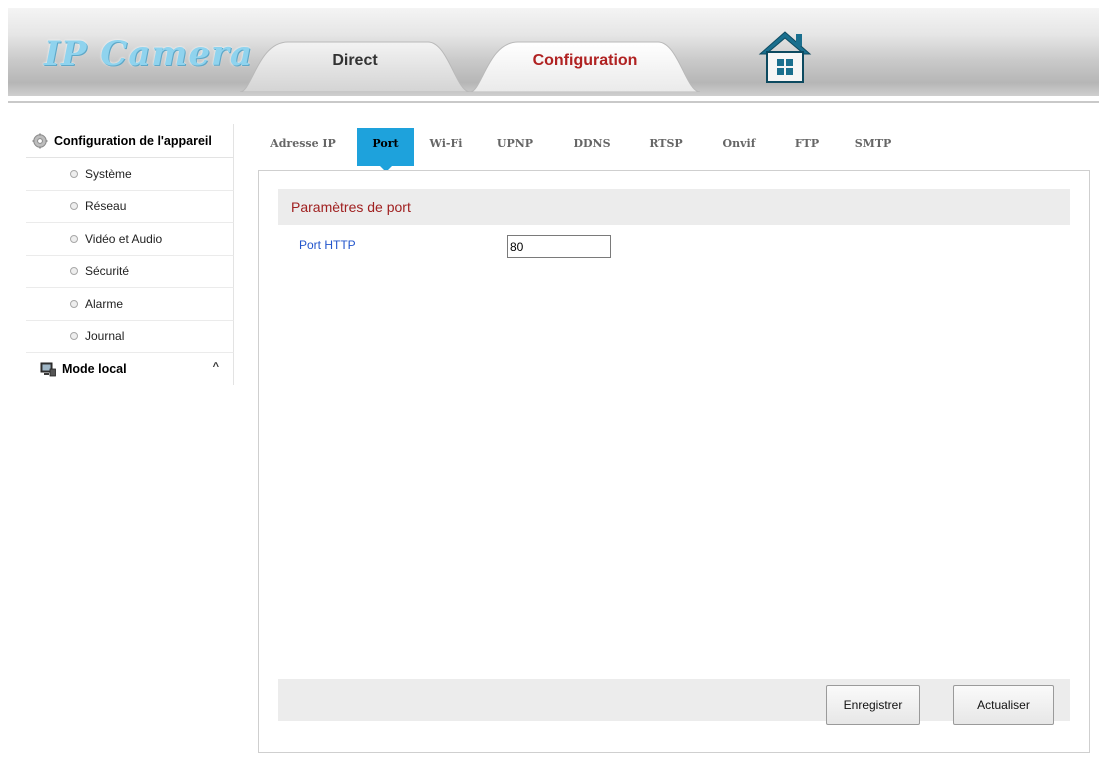 This screenshot has width=1099, height=773. Describe the element at coordinates (148, 54) in the screenshot. I see `logo: IP Camera` at that location.